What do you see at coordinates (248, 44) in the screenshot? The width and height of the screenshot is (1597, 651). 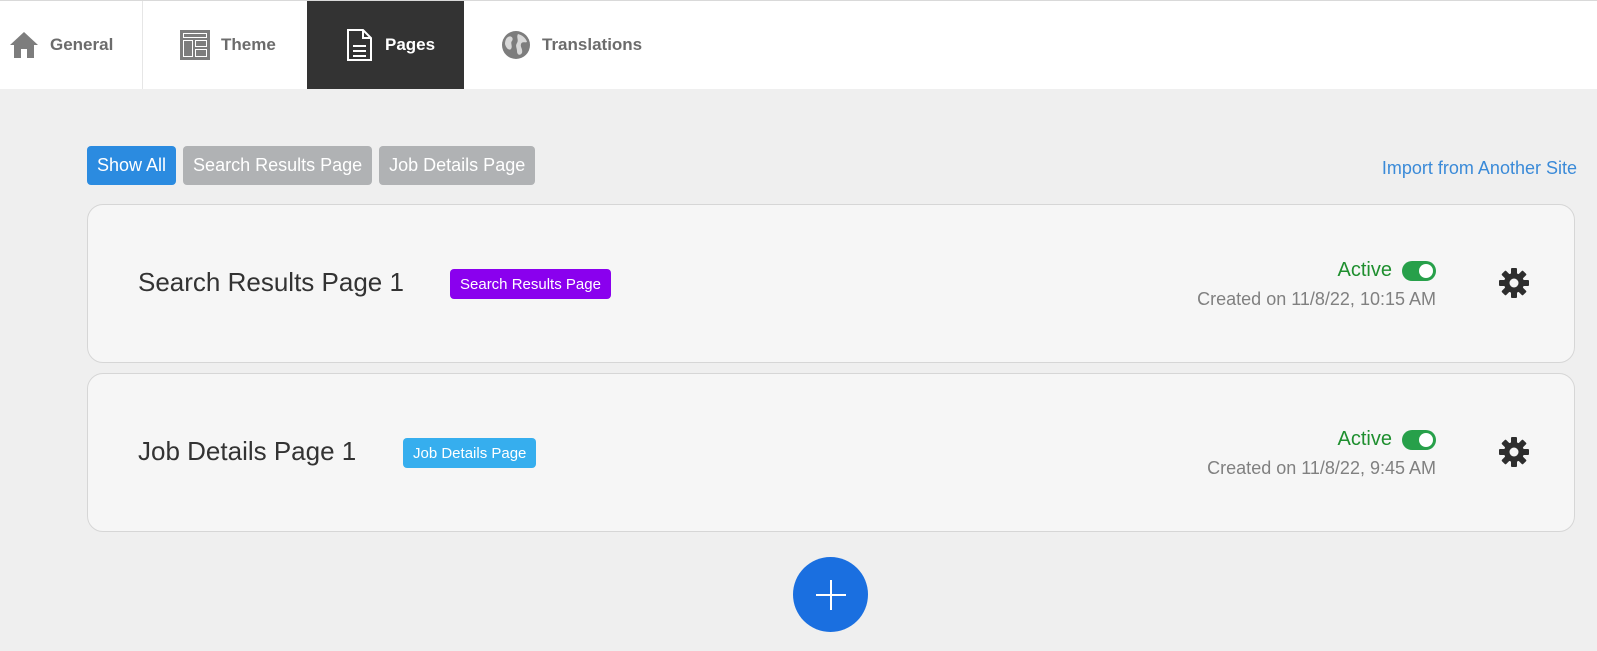 I see `tab-theme-label: Theme` at bounding box center [248, 44].